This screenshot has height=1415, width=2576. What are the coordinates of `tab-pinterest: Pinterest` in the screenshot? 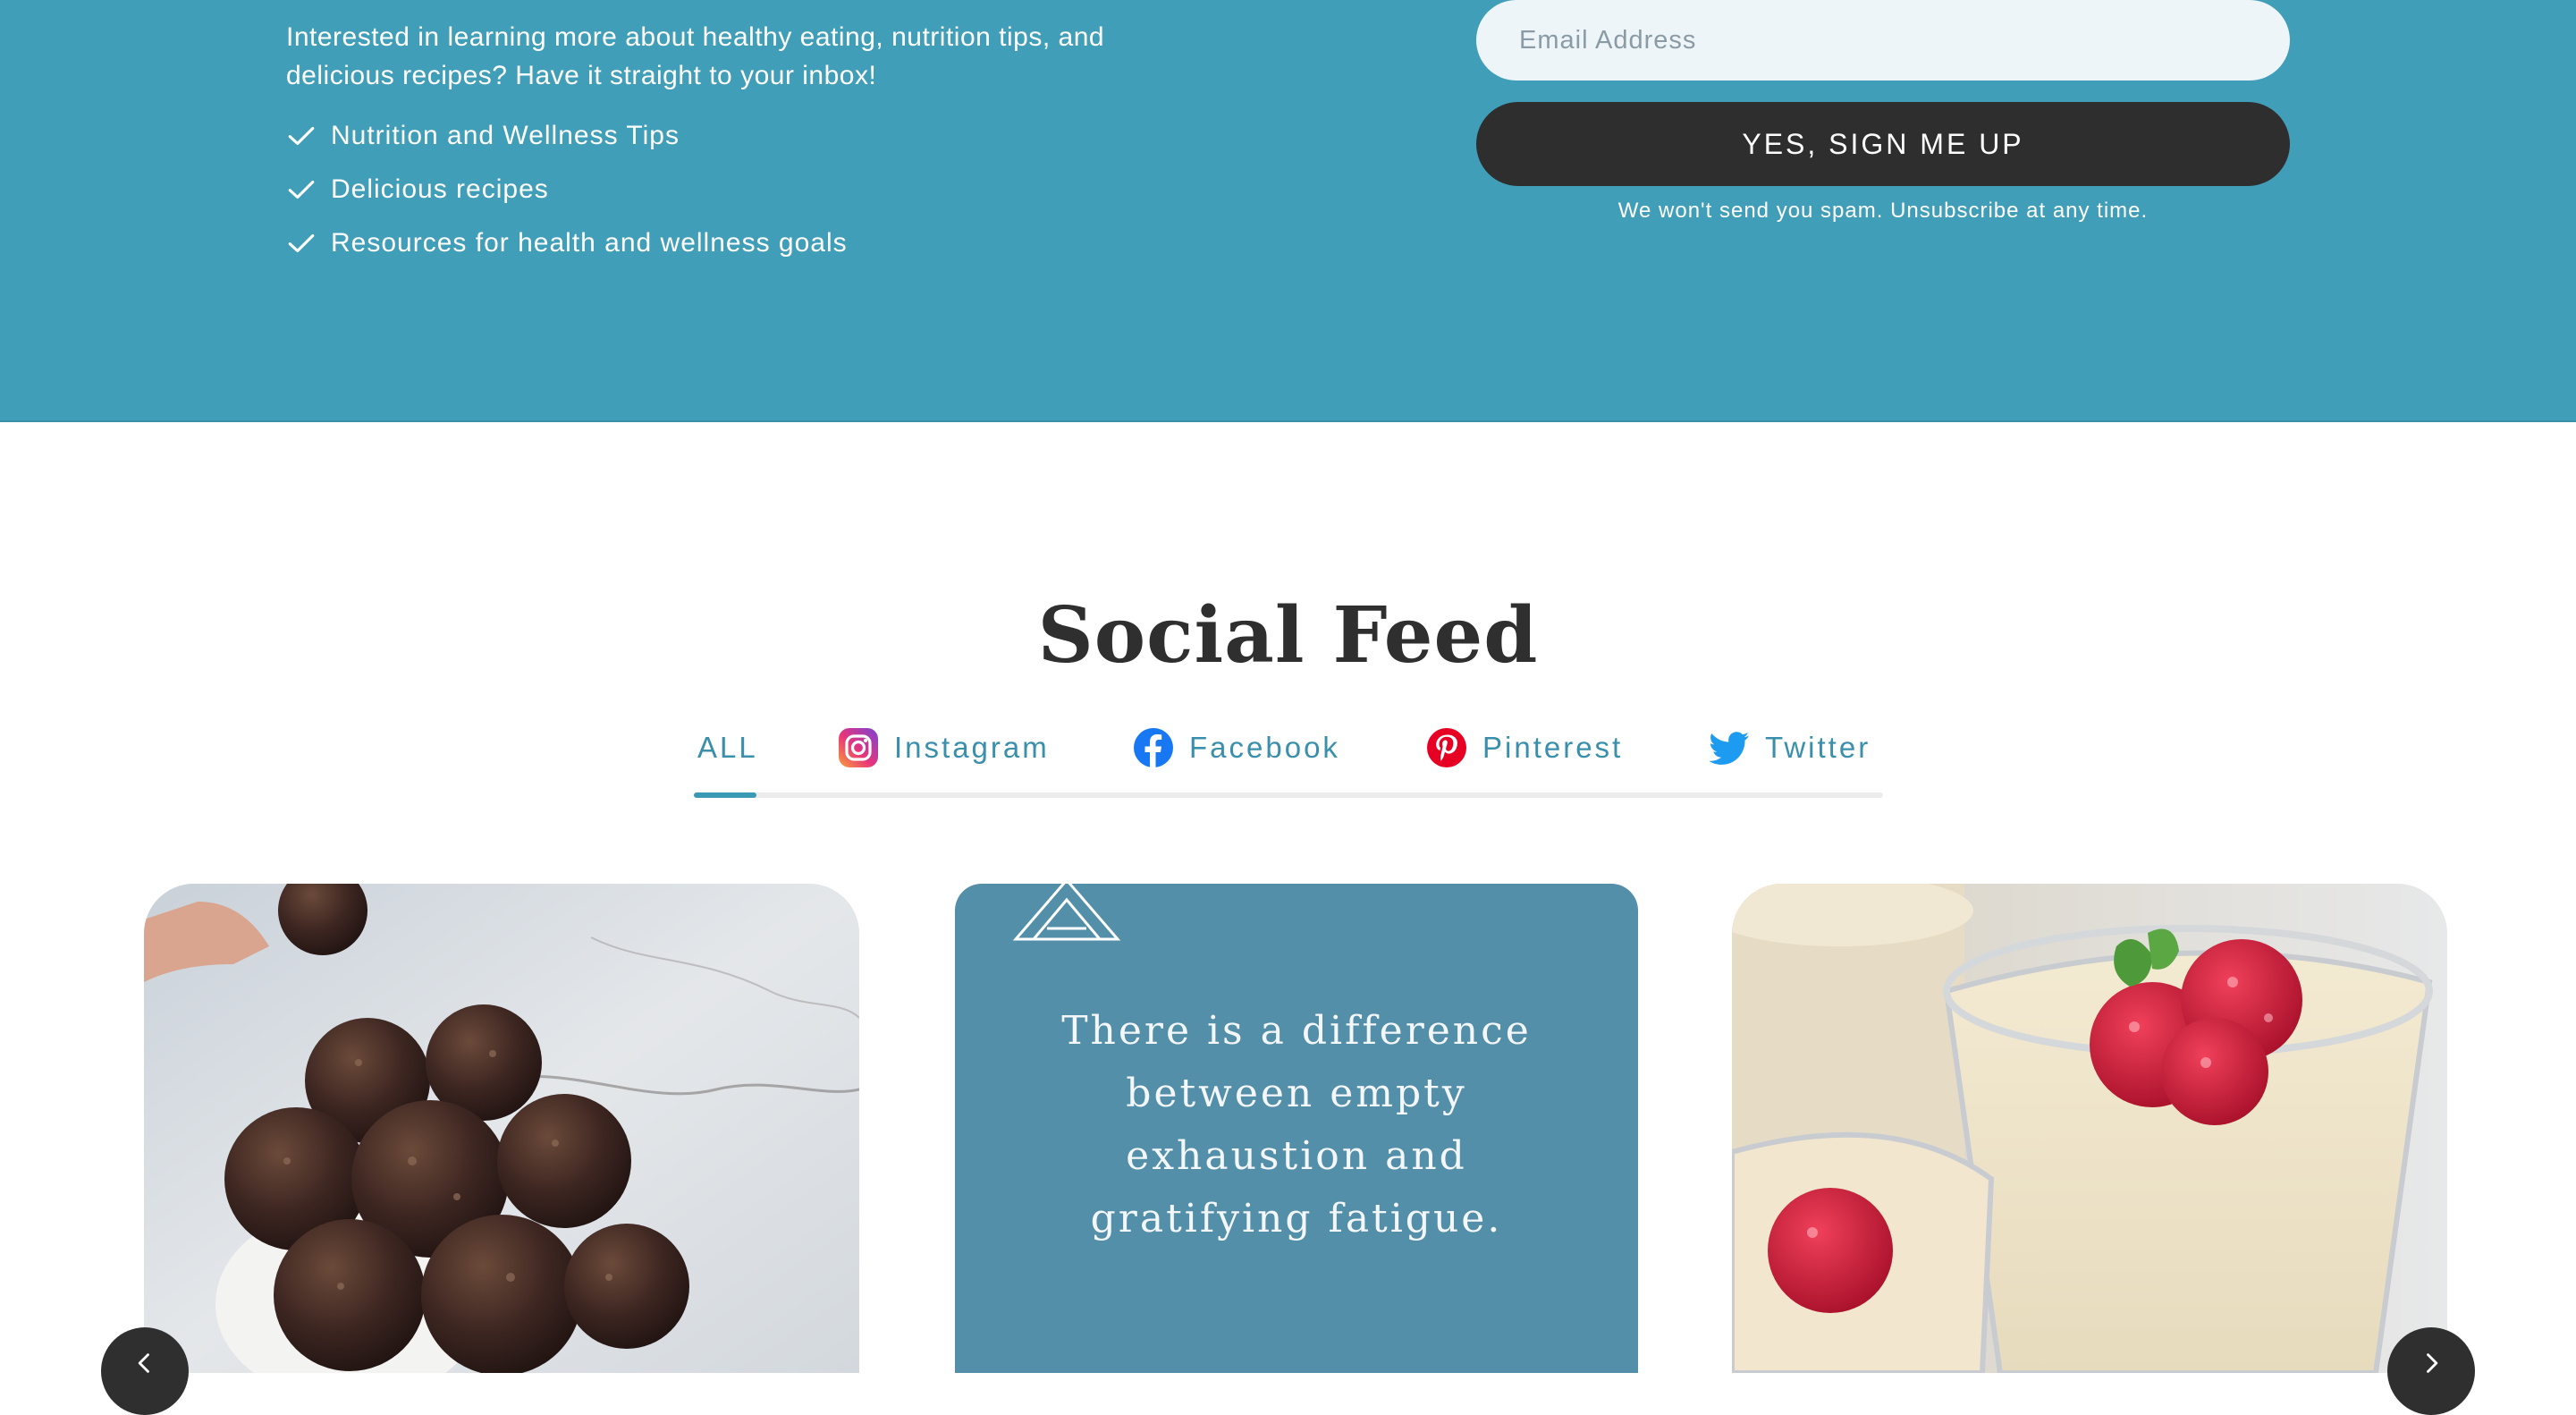 It's located at (1524, 748).